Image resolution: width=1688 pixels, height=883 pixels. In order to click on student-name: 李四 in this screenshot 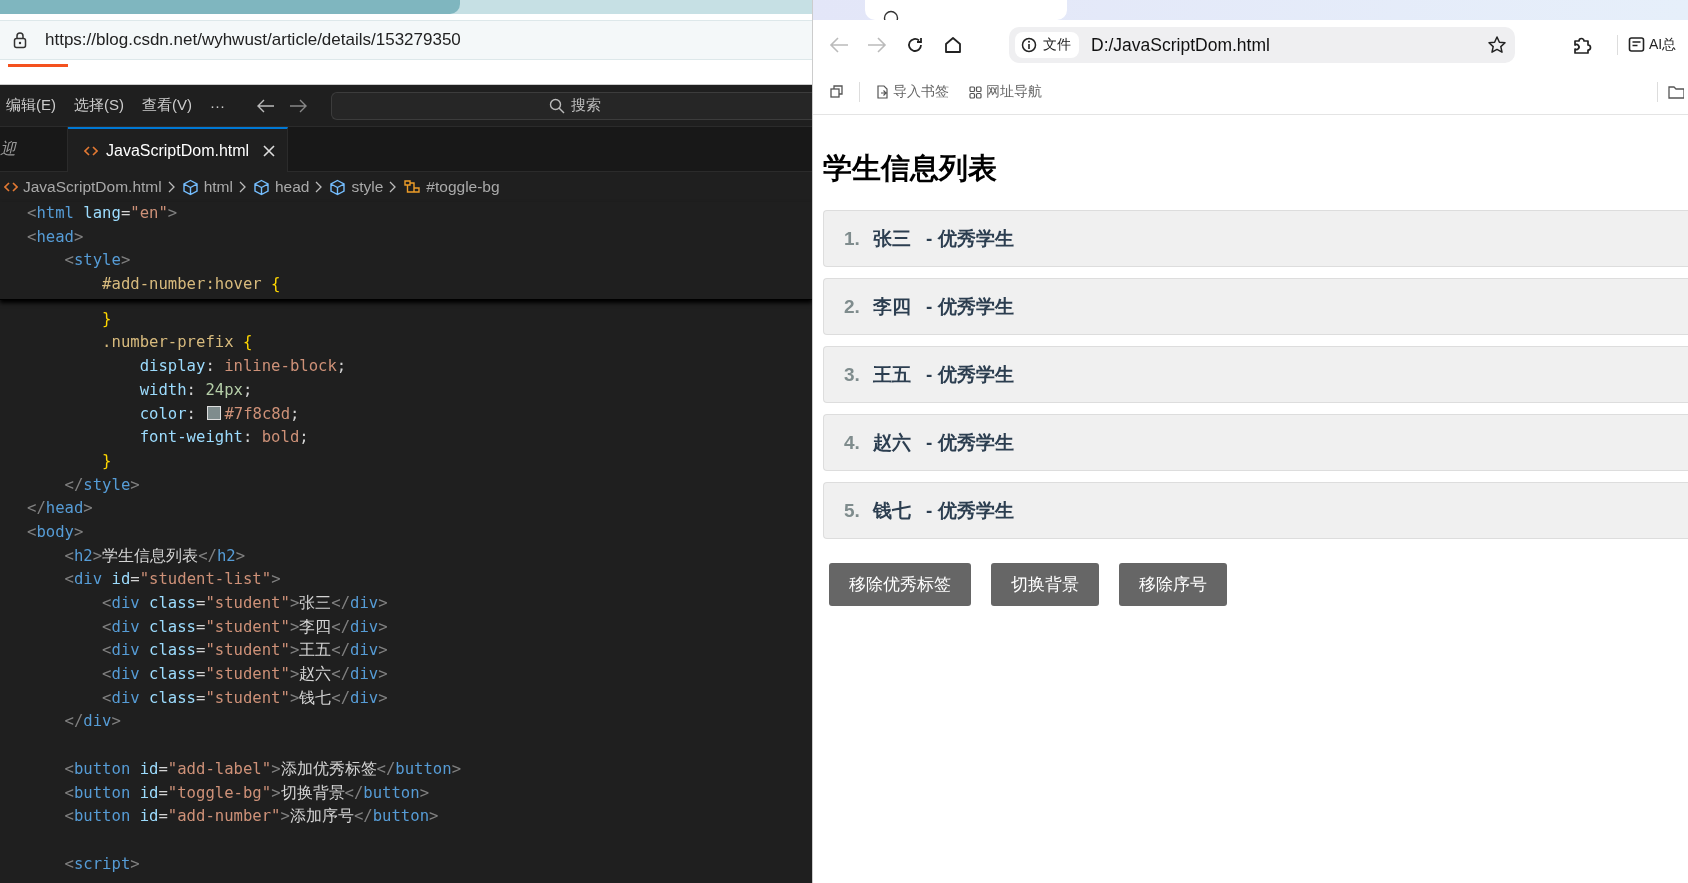, I will do `click(892, 306)`.